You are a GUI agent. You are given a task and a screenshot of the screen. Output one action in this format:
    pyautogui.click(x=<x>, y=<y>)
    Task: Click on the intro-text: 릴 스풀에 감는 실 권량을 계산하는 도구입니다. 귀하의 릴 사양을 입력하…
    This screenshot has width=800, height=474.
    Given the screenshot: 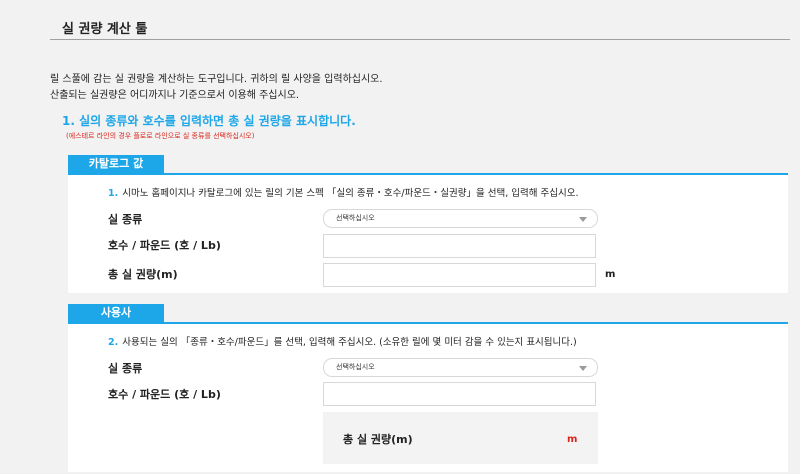 What is the action you would take?
    pyautogui.click(x=216, y=88)
    